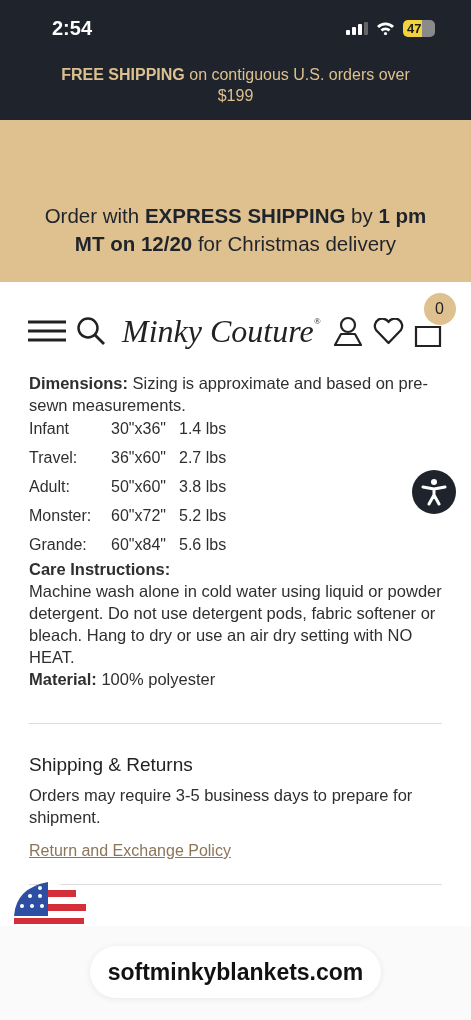 The width and height of the screenshot is (471, 1020). Describe the element at coordinates (100, 569) in the screenshot. I see `care-title: Care Instructions:` at that location.